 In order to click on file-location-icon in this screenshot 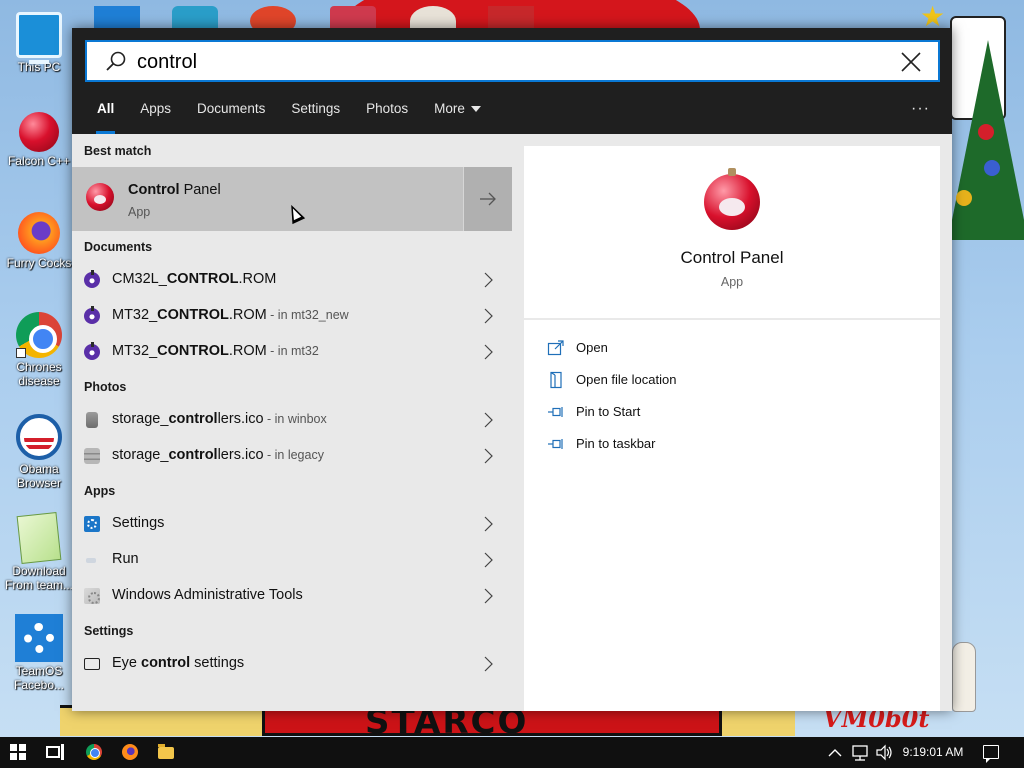, I will do `click(556, 380)`.